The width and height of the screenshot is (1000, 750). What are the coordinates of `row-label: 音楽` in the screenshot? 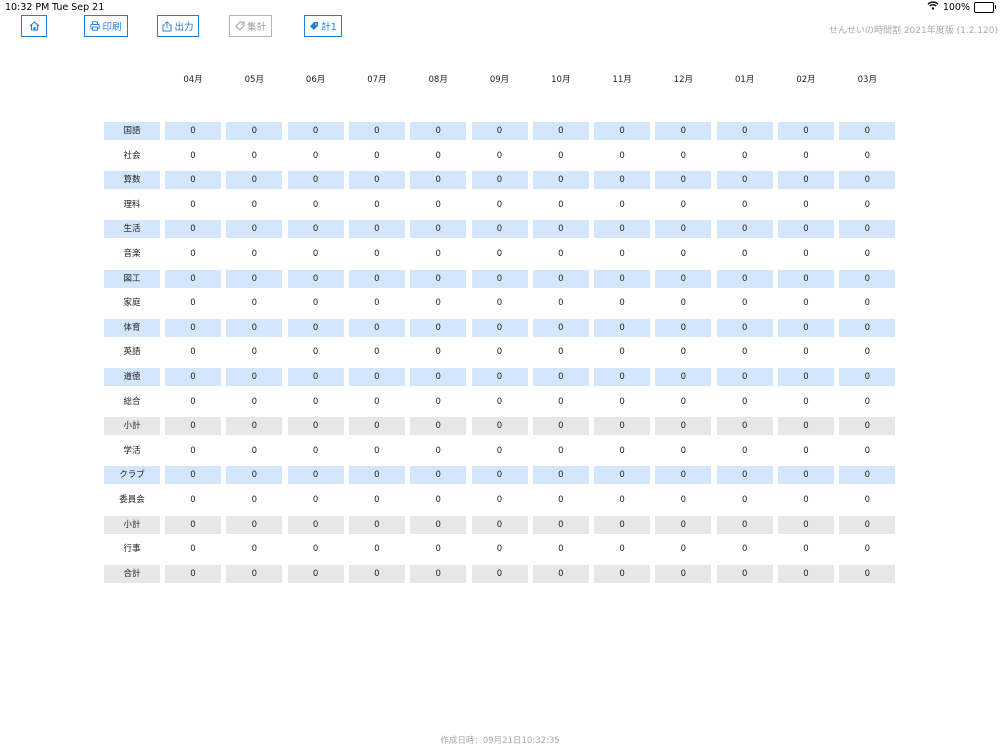 It's located at (132, 254).